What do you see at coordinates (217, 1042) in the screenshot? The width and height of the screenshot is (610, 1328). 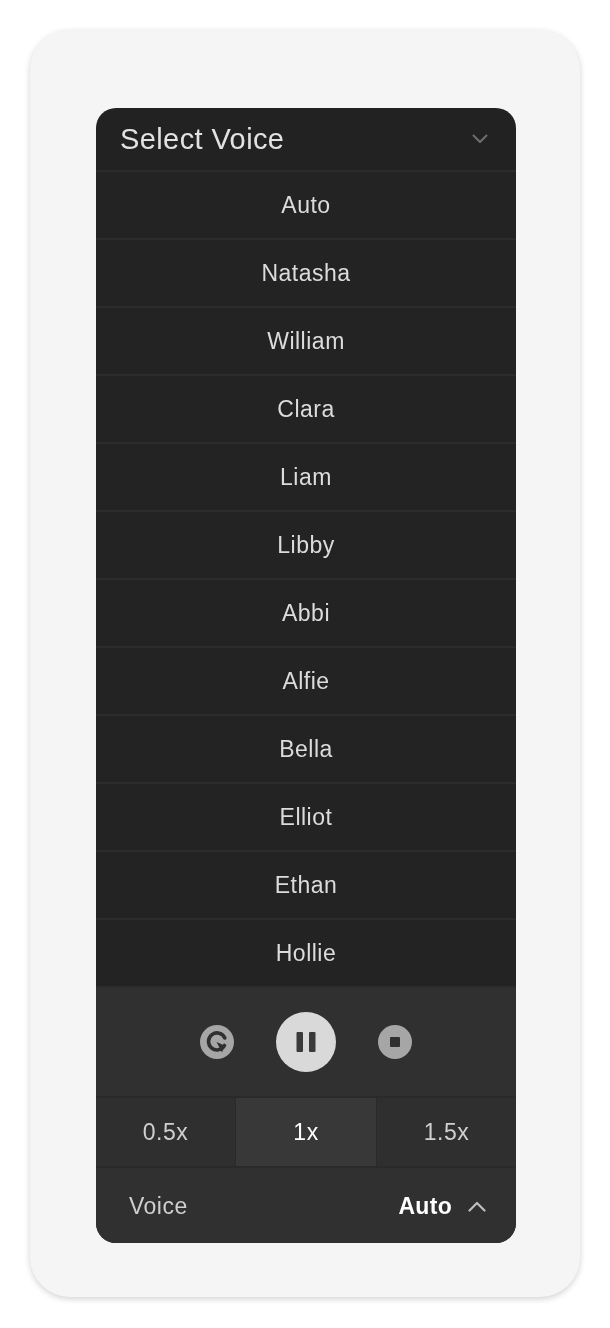 I see `replay-icon` at bounding box center [217, 1042].